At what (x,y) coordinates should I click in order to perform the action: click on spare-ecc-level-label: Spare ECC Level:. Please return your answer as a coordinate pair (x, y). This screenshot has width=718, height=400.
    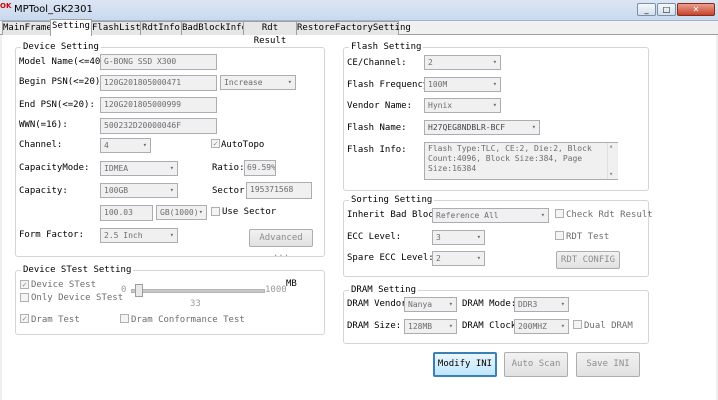
    Looking at the image, I should click on (390, 258).